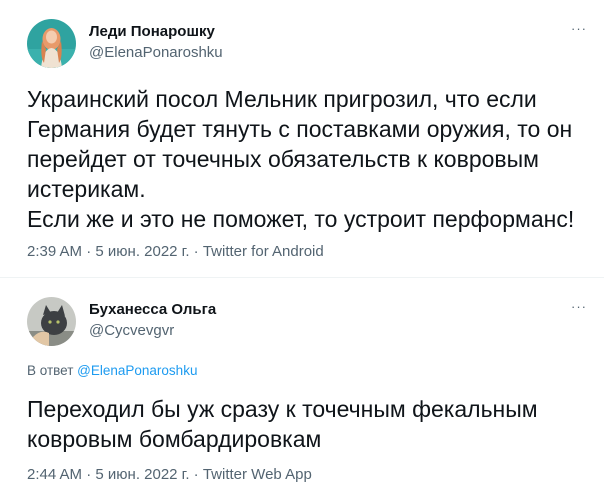 The width and height of the screenshot is (604, 502). What do you see at coordinates (152, 31) in the screenshot?
I see `display-name: Леди Понарошку` at bounding box center [152, 31].